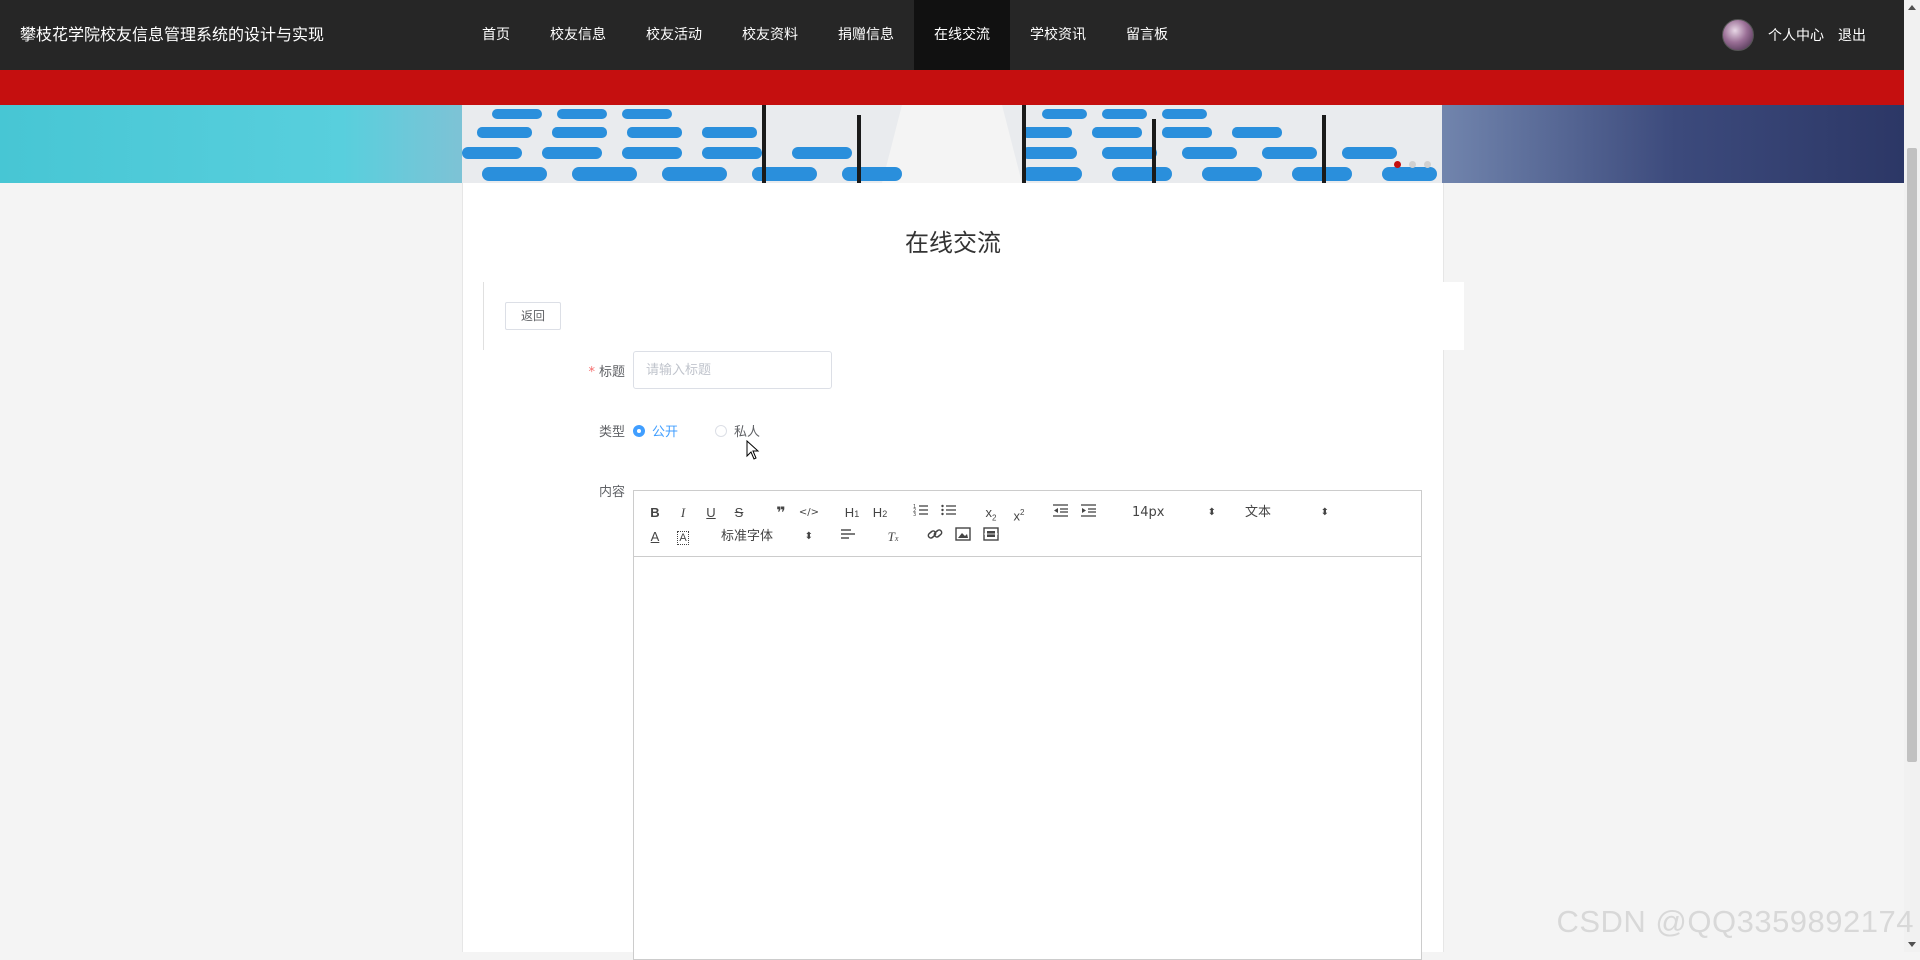 Image resolution: width=1920 pixels, height=960 pixels. What do you see at coordinates (770, 35) in the screenshot?
I see `nav-item-alumni-materials: 校友资料` at bounding box center [770, 35].